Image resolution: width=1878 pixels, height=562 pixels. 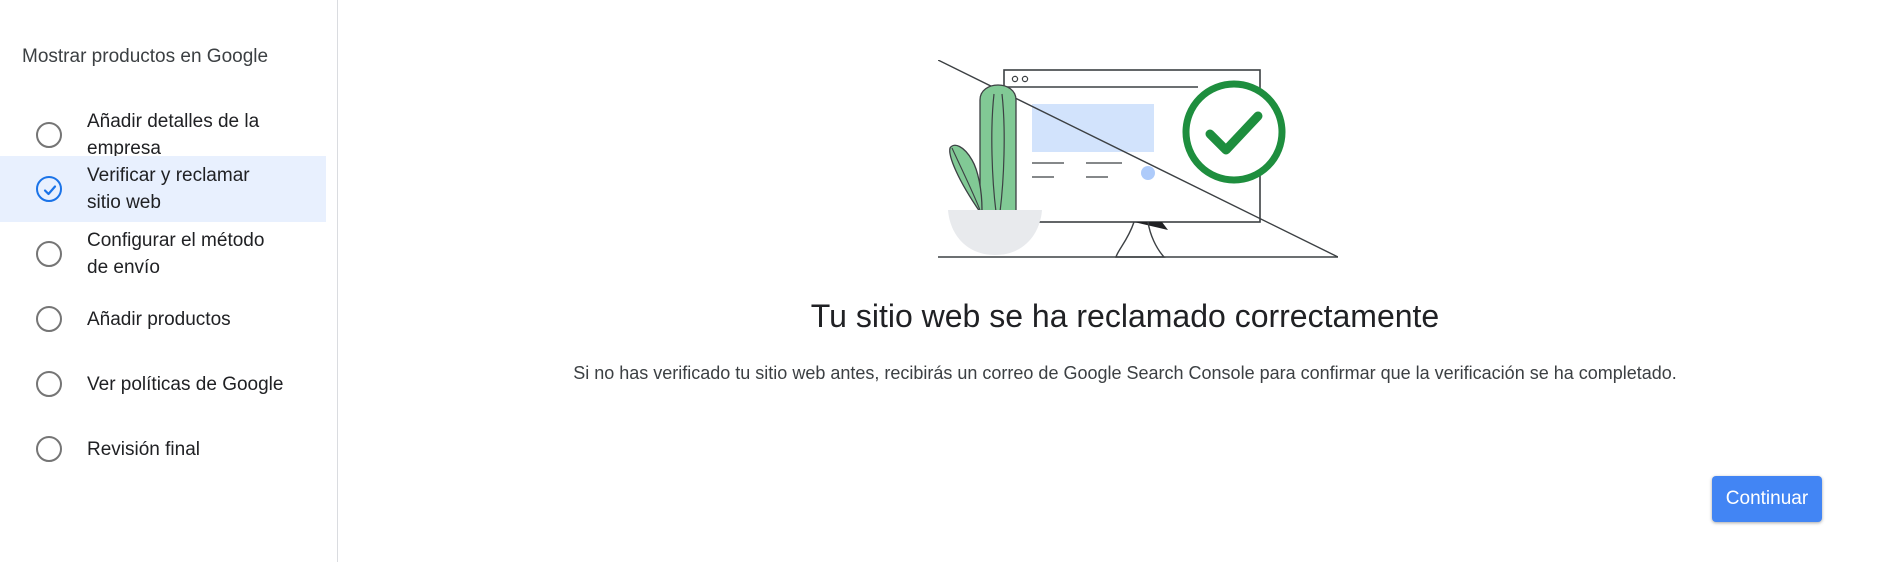 What do you see at coordinates (173, 135) in the screenshot?
I see `step-label: Añadir detalles de la empresa` at bounding box center [173, 135].